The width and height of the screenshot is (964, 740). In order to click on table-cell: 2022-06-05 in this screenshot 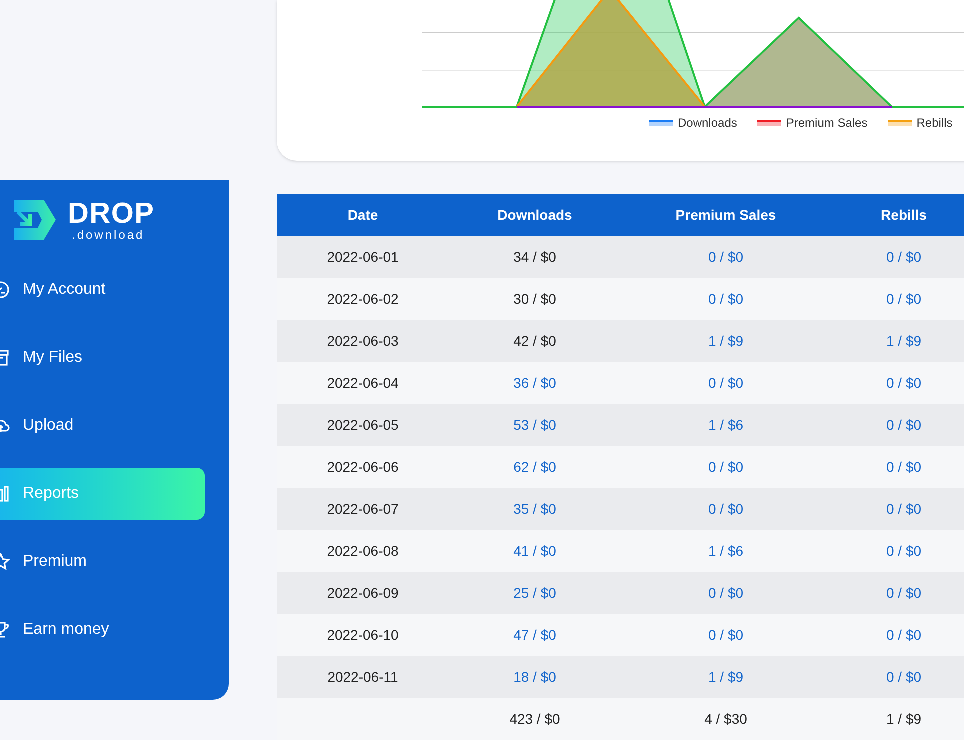, I will do `click(363, 424)`.